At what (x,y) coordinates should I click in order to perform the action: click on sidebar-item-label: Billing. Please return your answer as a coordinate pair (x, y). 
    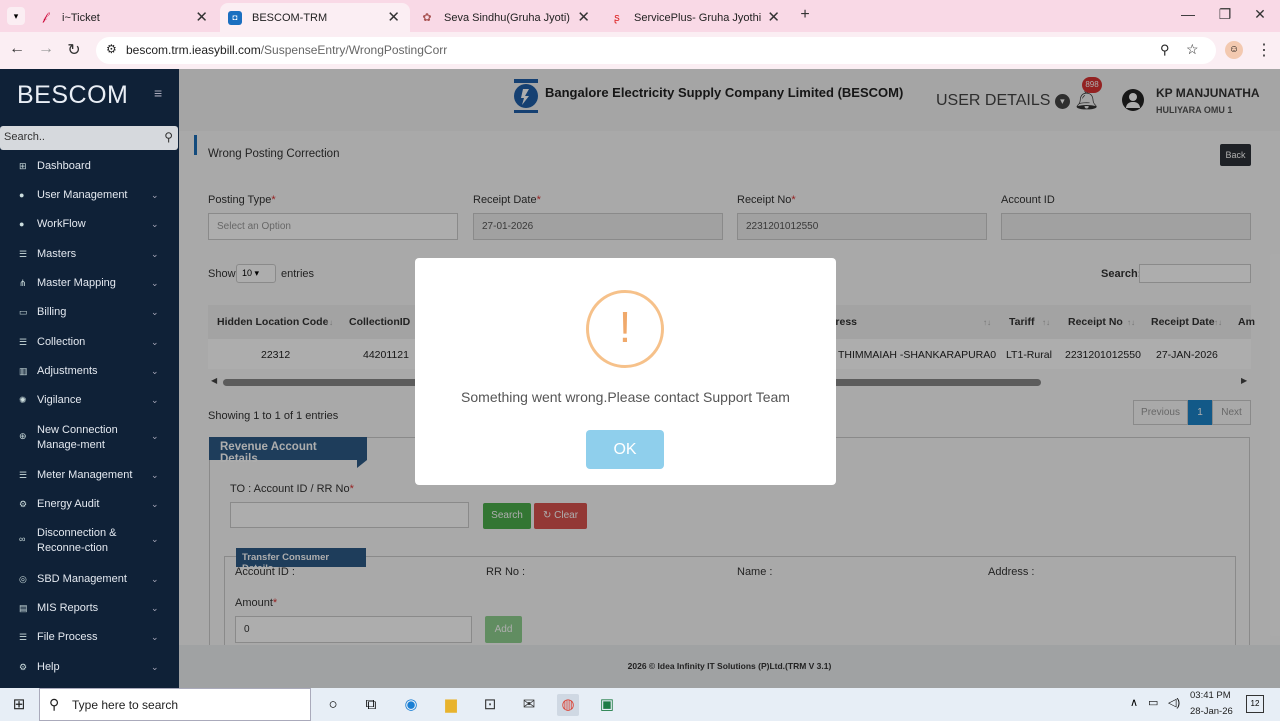
    Looking at the image, I should click on (52, 312).